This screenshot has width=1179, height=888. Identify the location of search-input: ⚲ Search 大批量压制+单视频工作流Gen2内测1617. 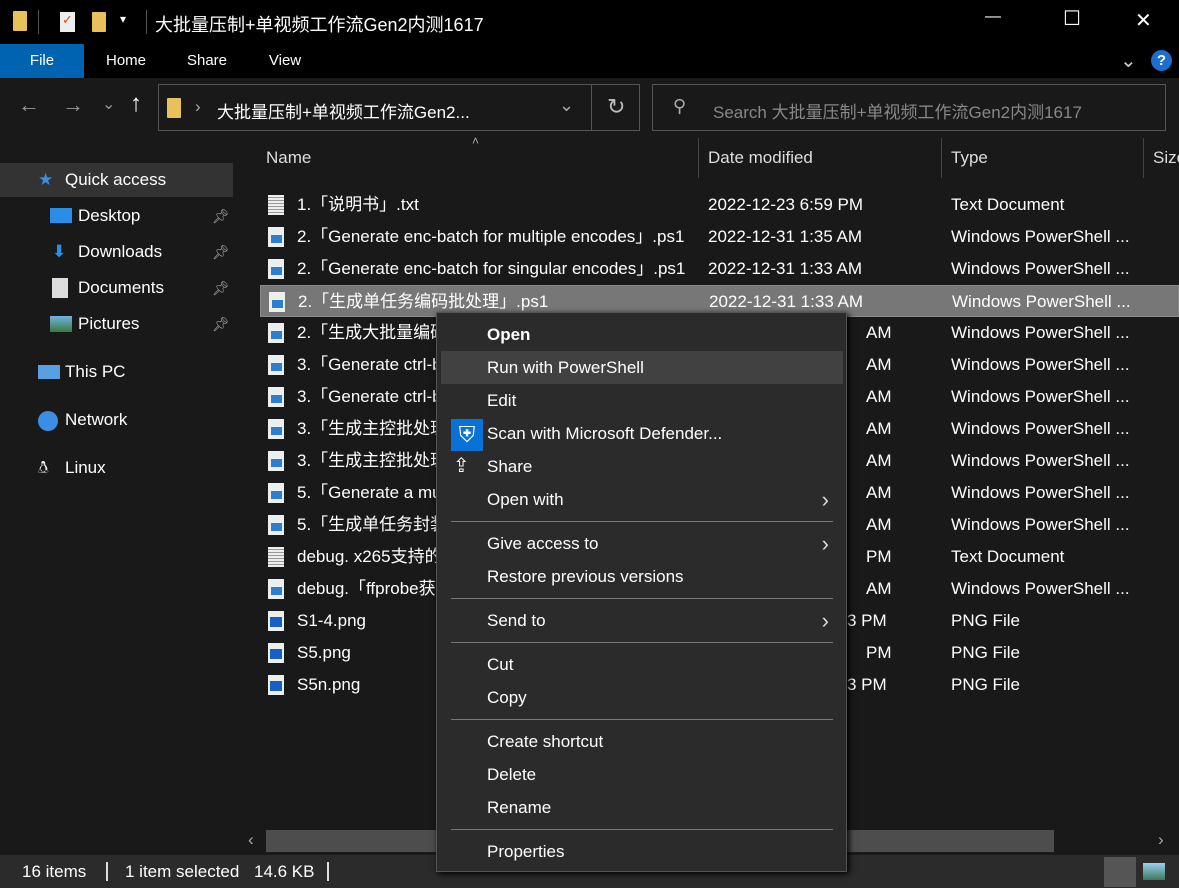
(909, 107).